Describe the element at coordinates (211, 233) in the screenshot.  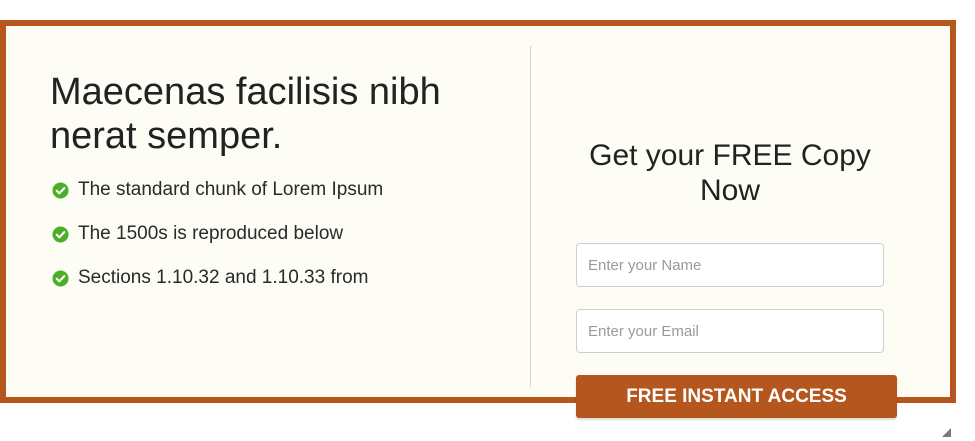
I see `feature-label: The 1500s is reproduced below` at that location.